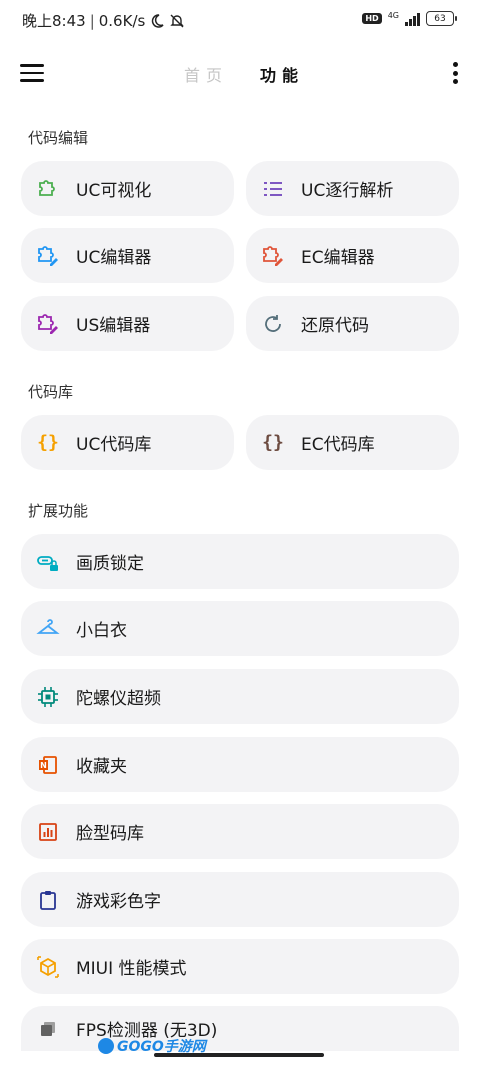 This screenshot has height=1066, width=480. I want to click on face-code-lib-button: 脸型码库, so click(240, 831).